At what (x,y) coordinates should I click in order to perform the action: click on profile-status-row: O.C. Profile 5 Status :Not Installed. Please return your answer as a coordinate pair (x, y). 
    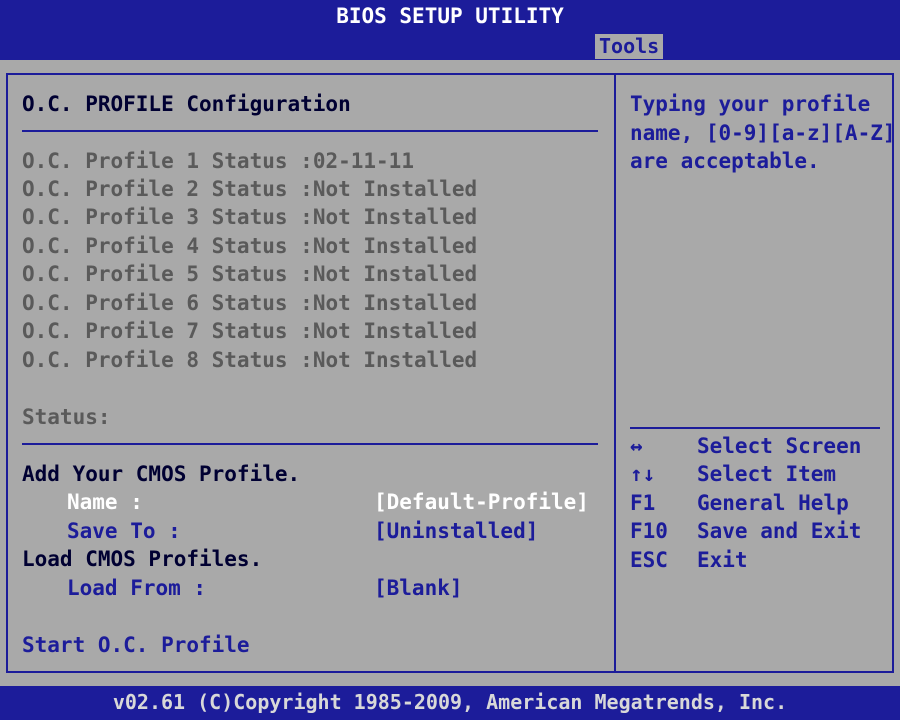
    Looking at the image, I should click on (249, 274).